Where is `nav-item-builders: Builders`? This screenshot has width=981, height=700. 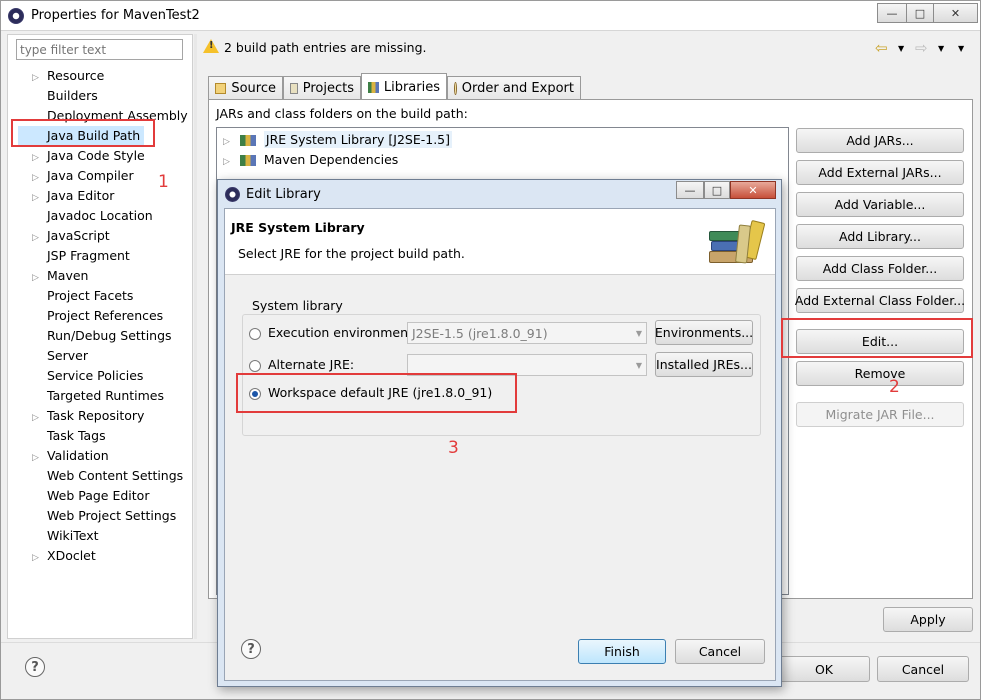
nav-item-builders: Builders is located at coordinates (65, 96).